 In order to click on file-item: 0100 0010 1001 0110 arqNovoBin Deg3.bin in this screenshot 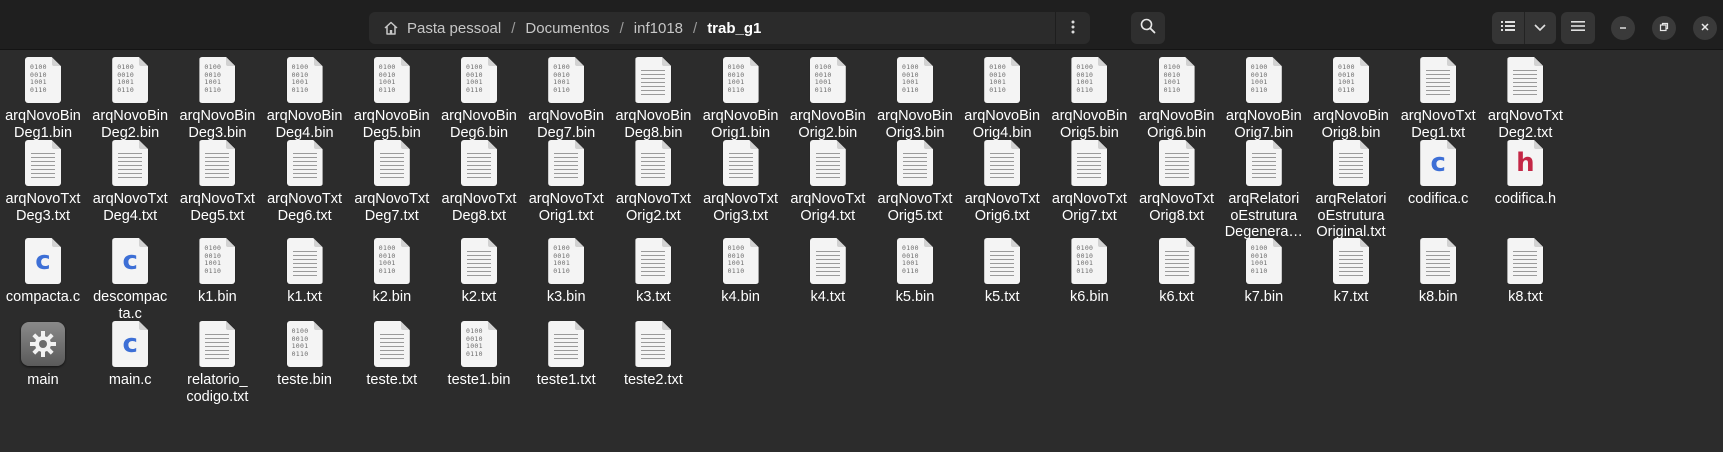, I will do `click(217, 97)`.